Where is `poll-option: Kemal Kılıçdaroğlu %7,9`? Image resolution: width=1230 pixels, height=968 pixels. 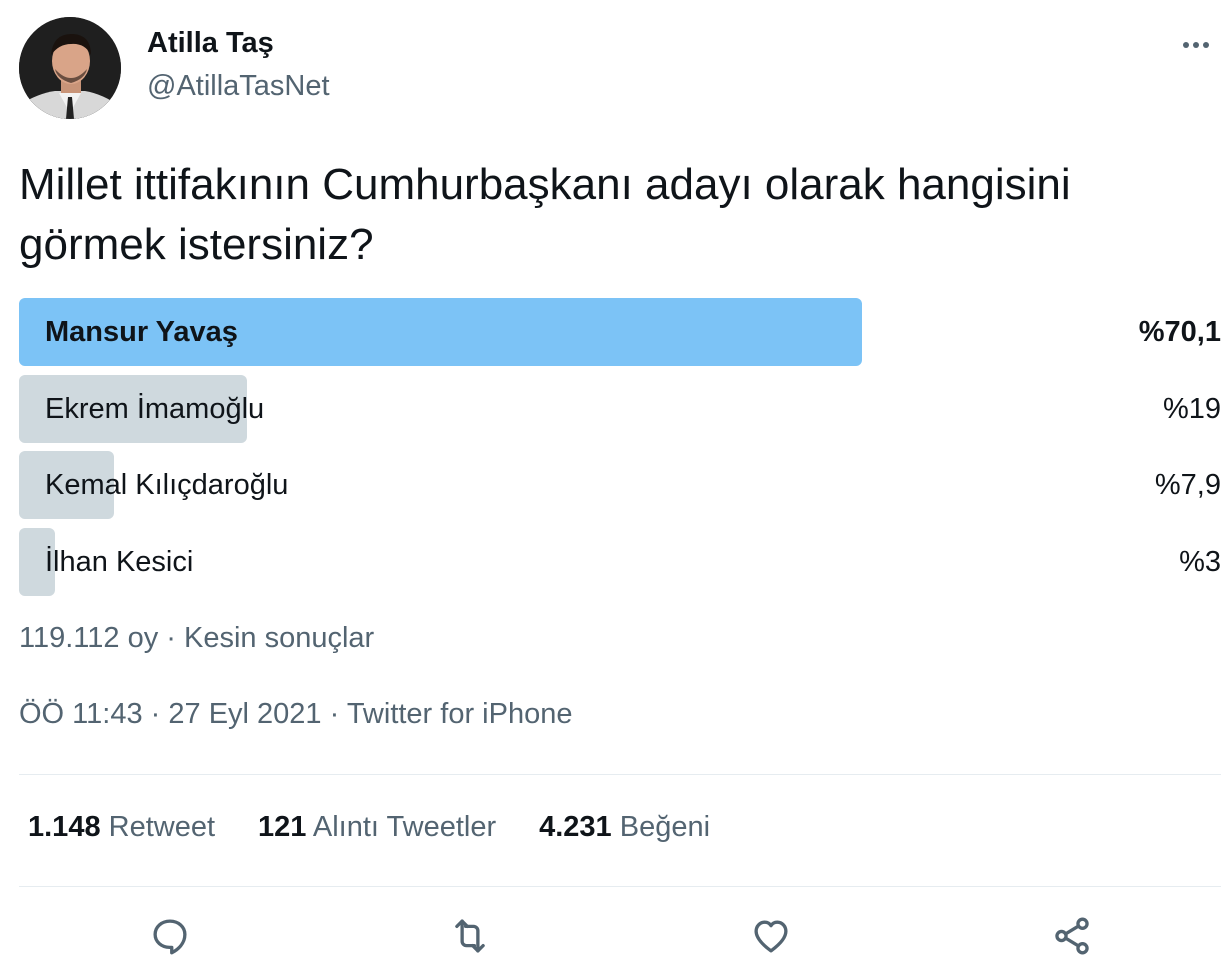
poll-option: Kemal Kılıçdaroğlu %7,9 is located at coordinates (620, 485).